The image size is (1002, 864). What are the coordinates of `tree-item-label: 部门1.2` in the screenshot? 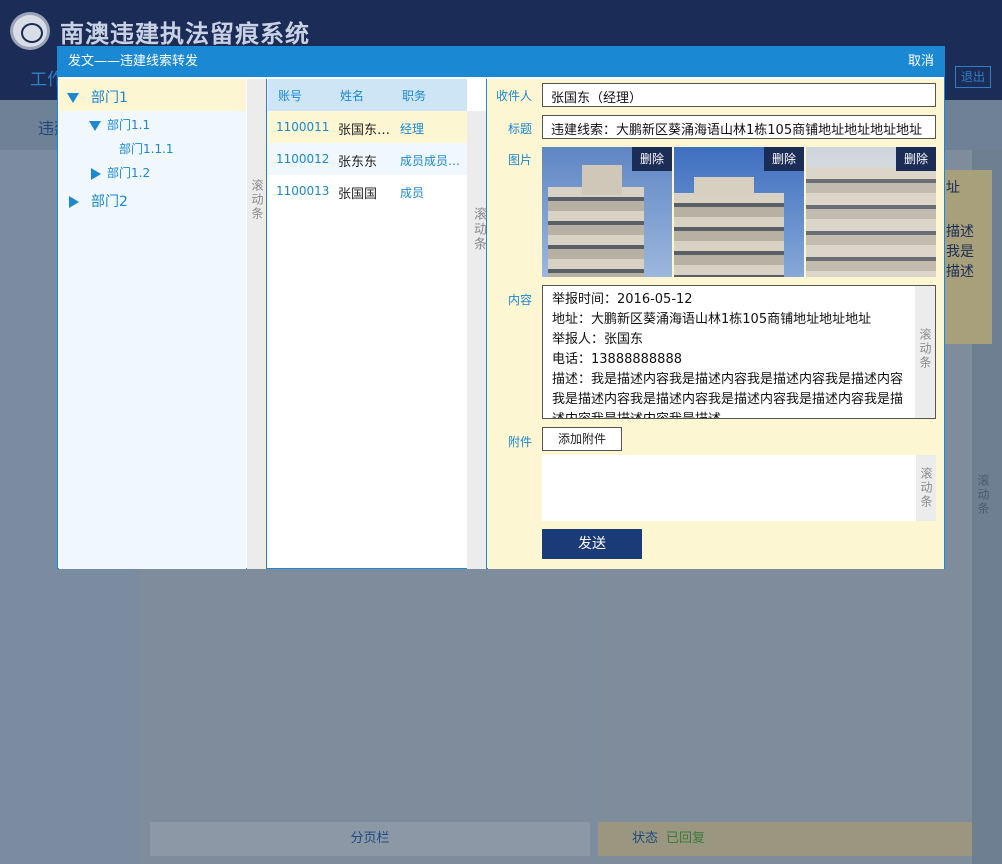 It's located at (129, 173).